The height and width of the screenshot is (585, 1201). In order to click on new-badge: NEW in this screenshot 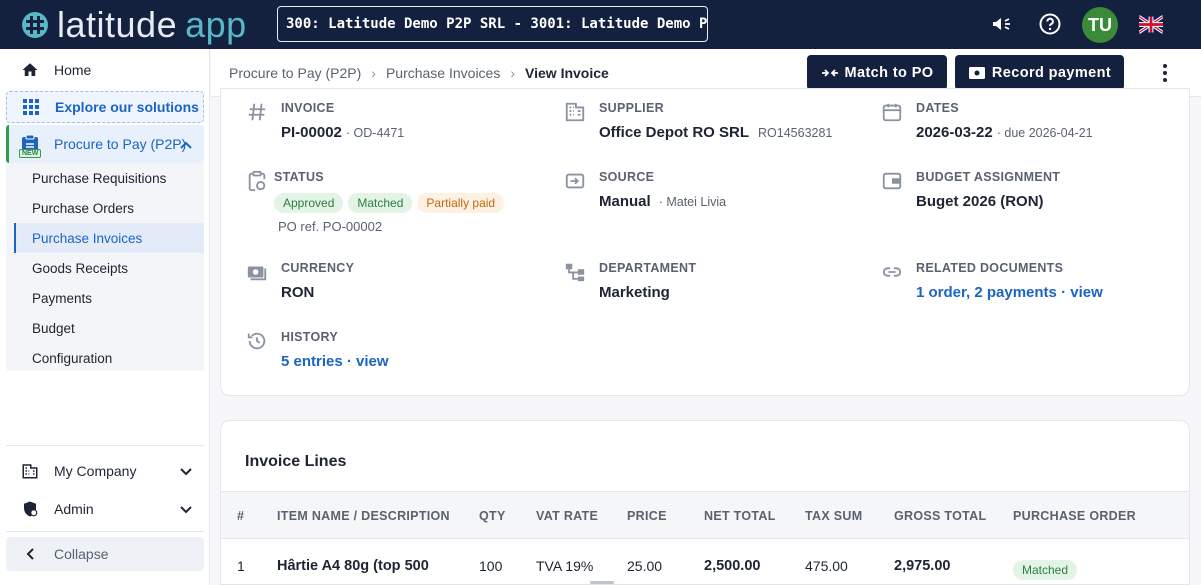, I will do `click(30, 153)`.